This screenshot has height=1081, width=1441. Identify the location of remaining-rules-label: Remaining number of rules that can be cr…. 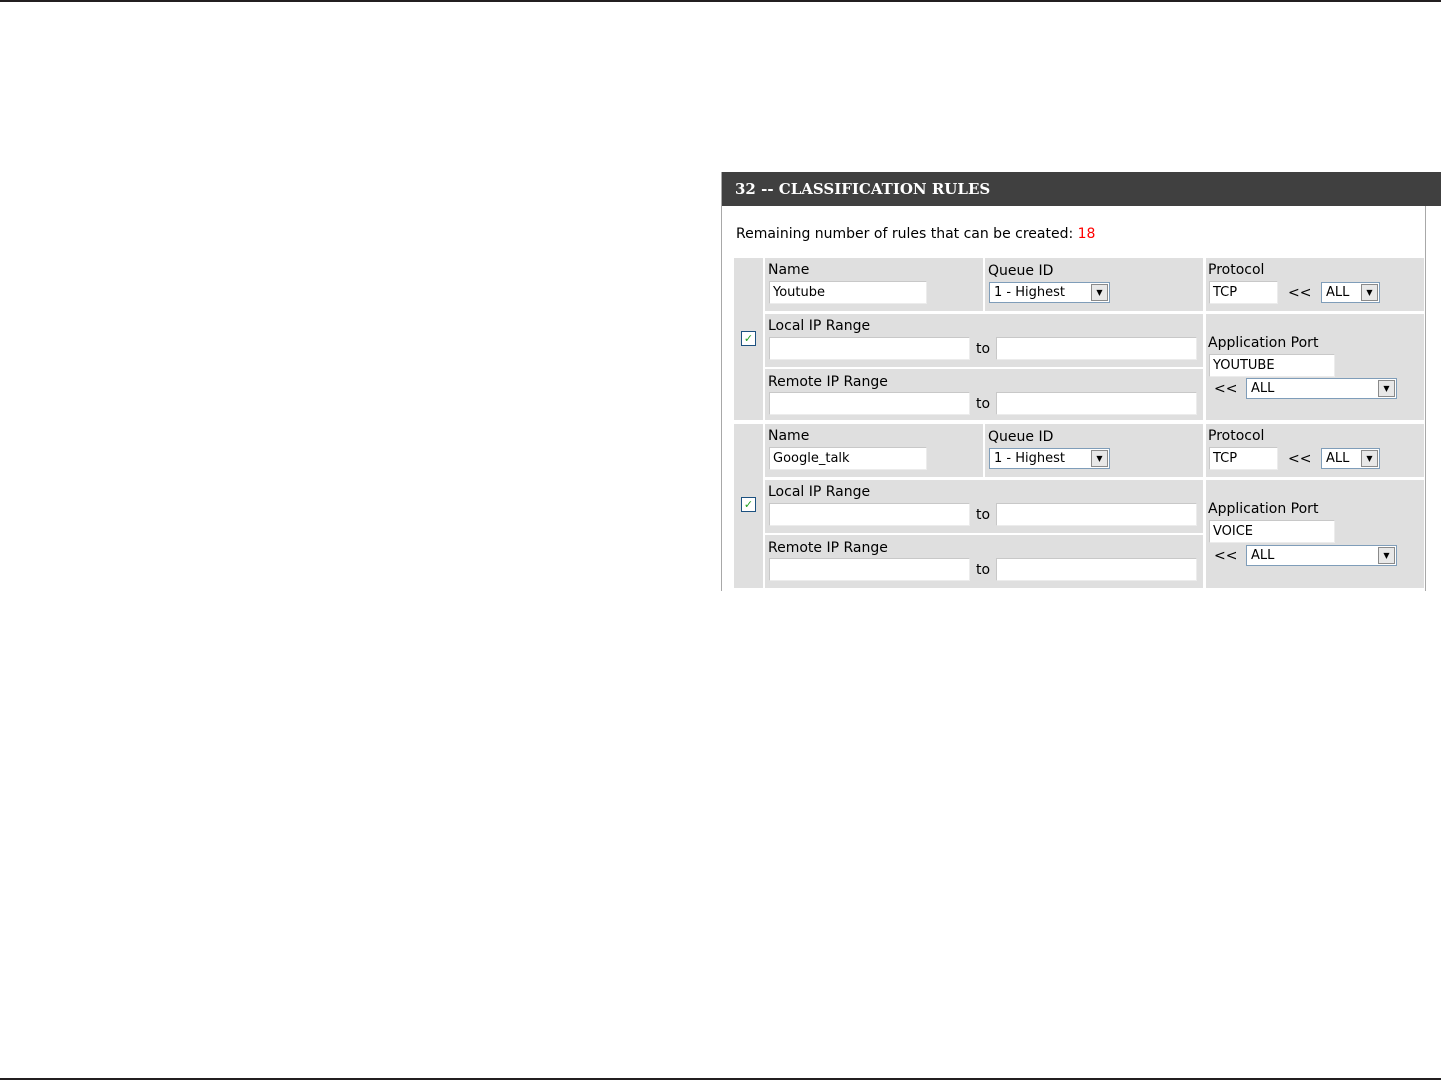
(905, 234).